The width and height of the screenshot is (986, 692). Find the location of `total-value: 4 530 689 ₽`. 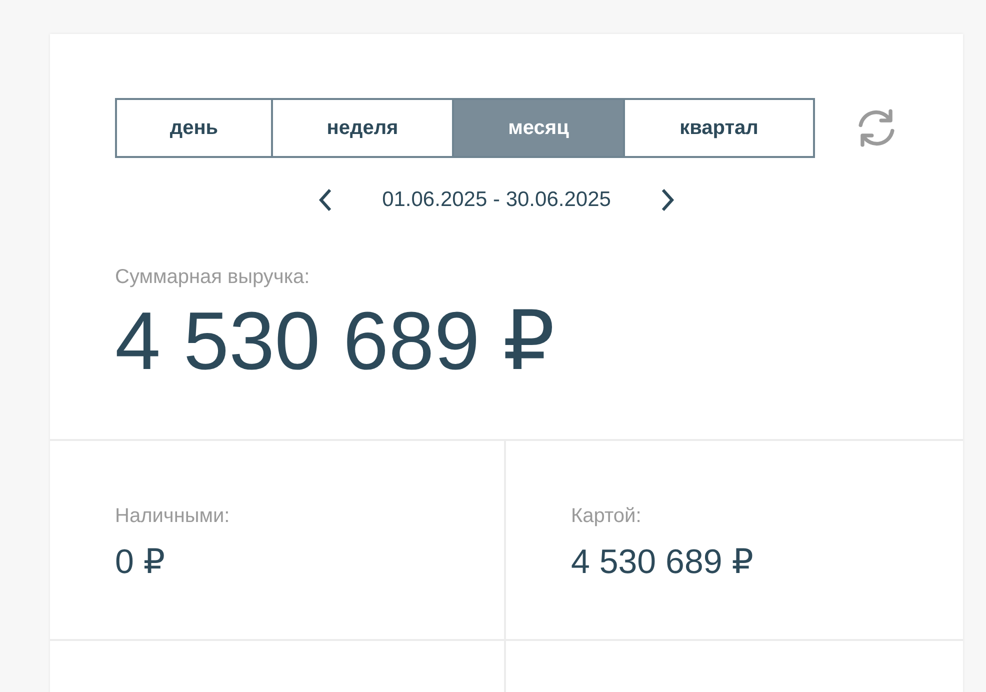

total-value: 4 530 689 ₽ is located at coordinates (335, 342).